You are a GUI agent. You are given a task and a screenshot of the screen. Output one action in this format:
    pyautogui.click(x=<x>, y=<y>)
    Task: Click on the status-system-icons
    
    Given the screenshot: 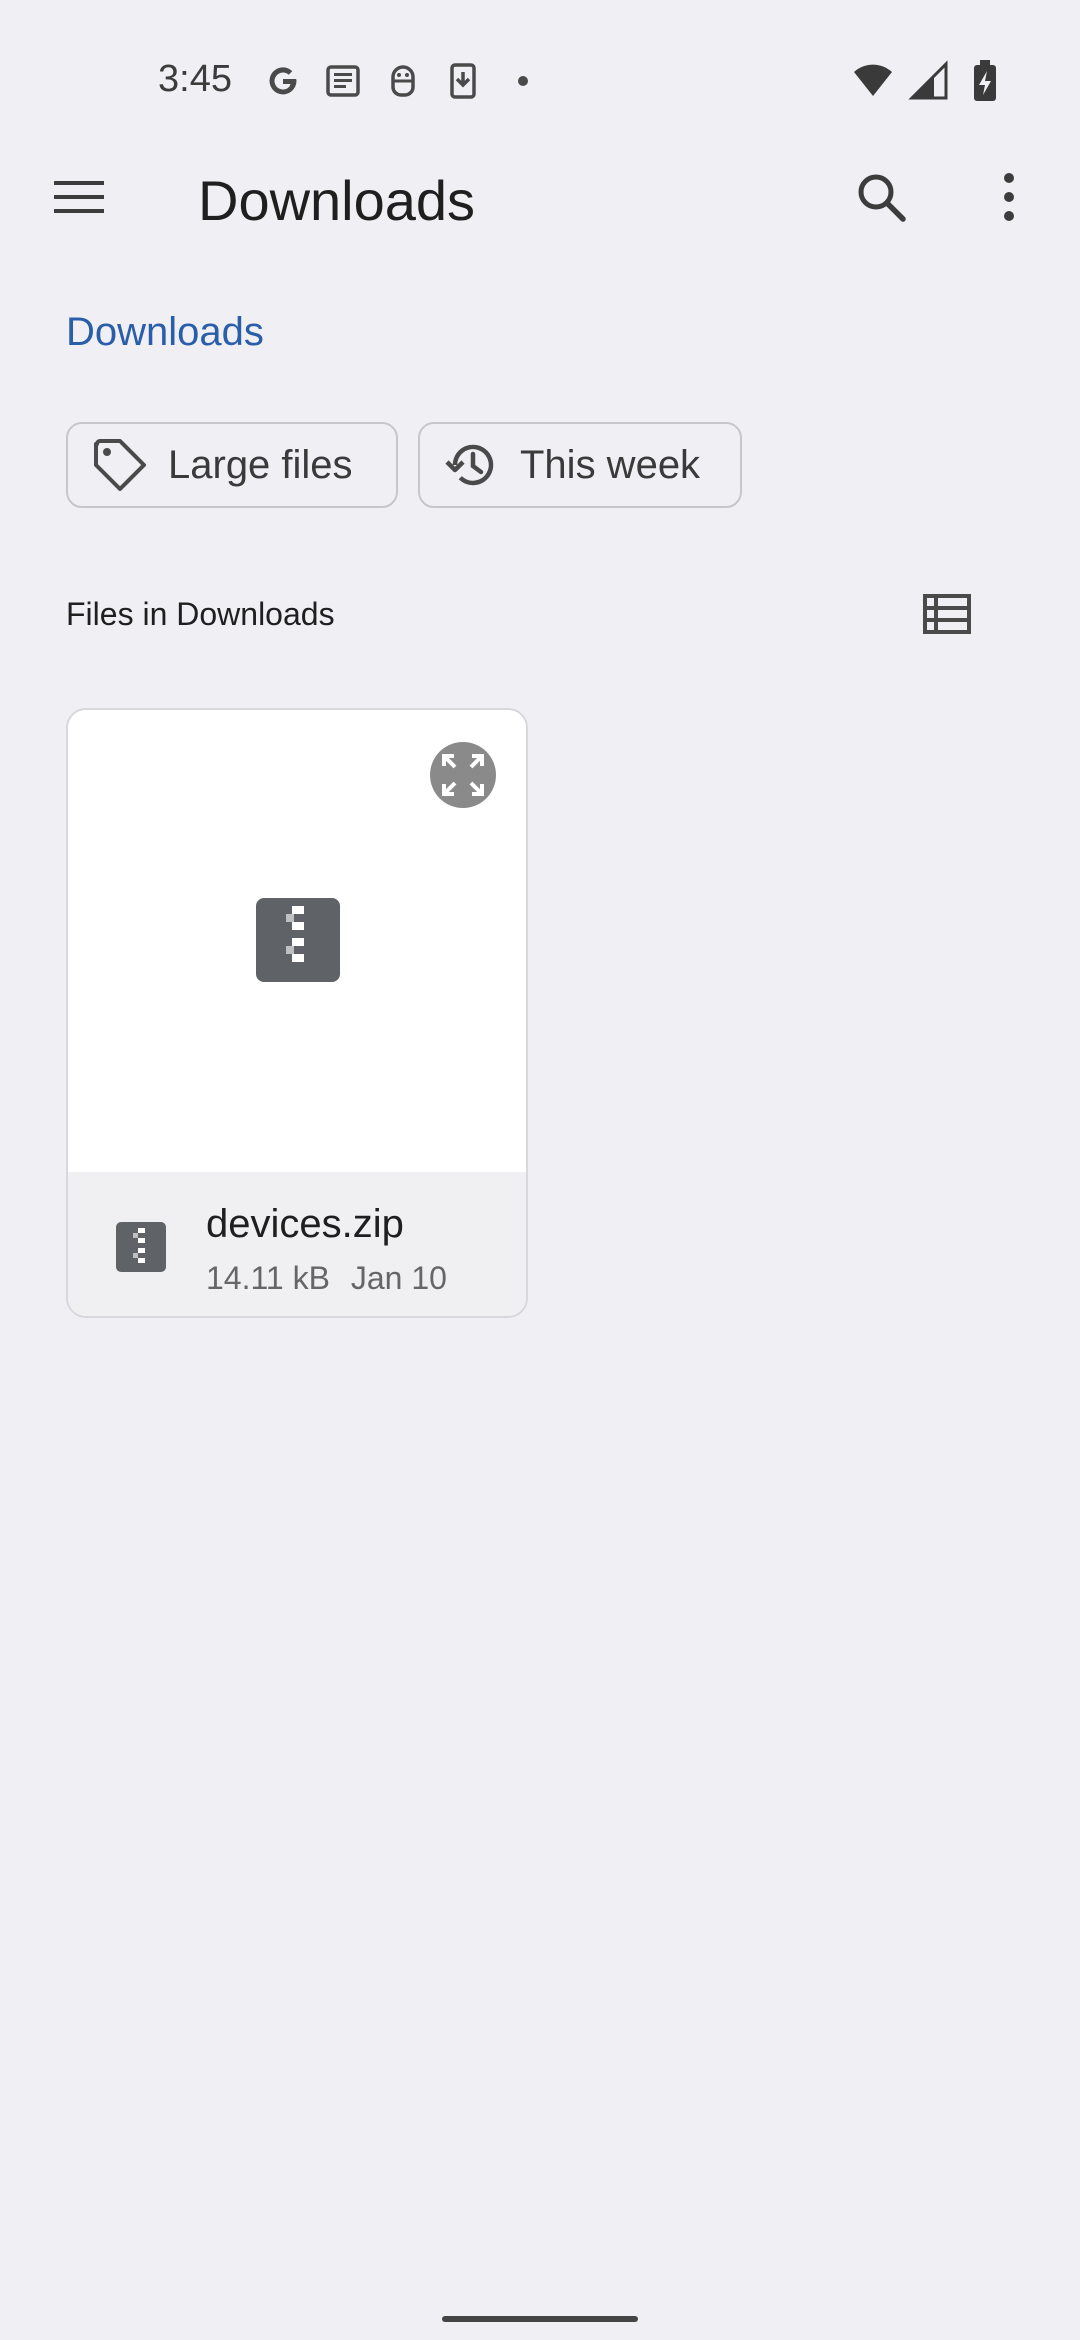 What is the action you would take?
    pyautogui.click(x=929, y=81)
    